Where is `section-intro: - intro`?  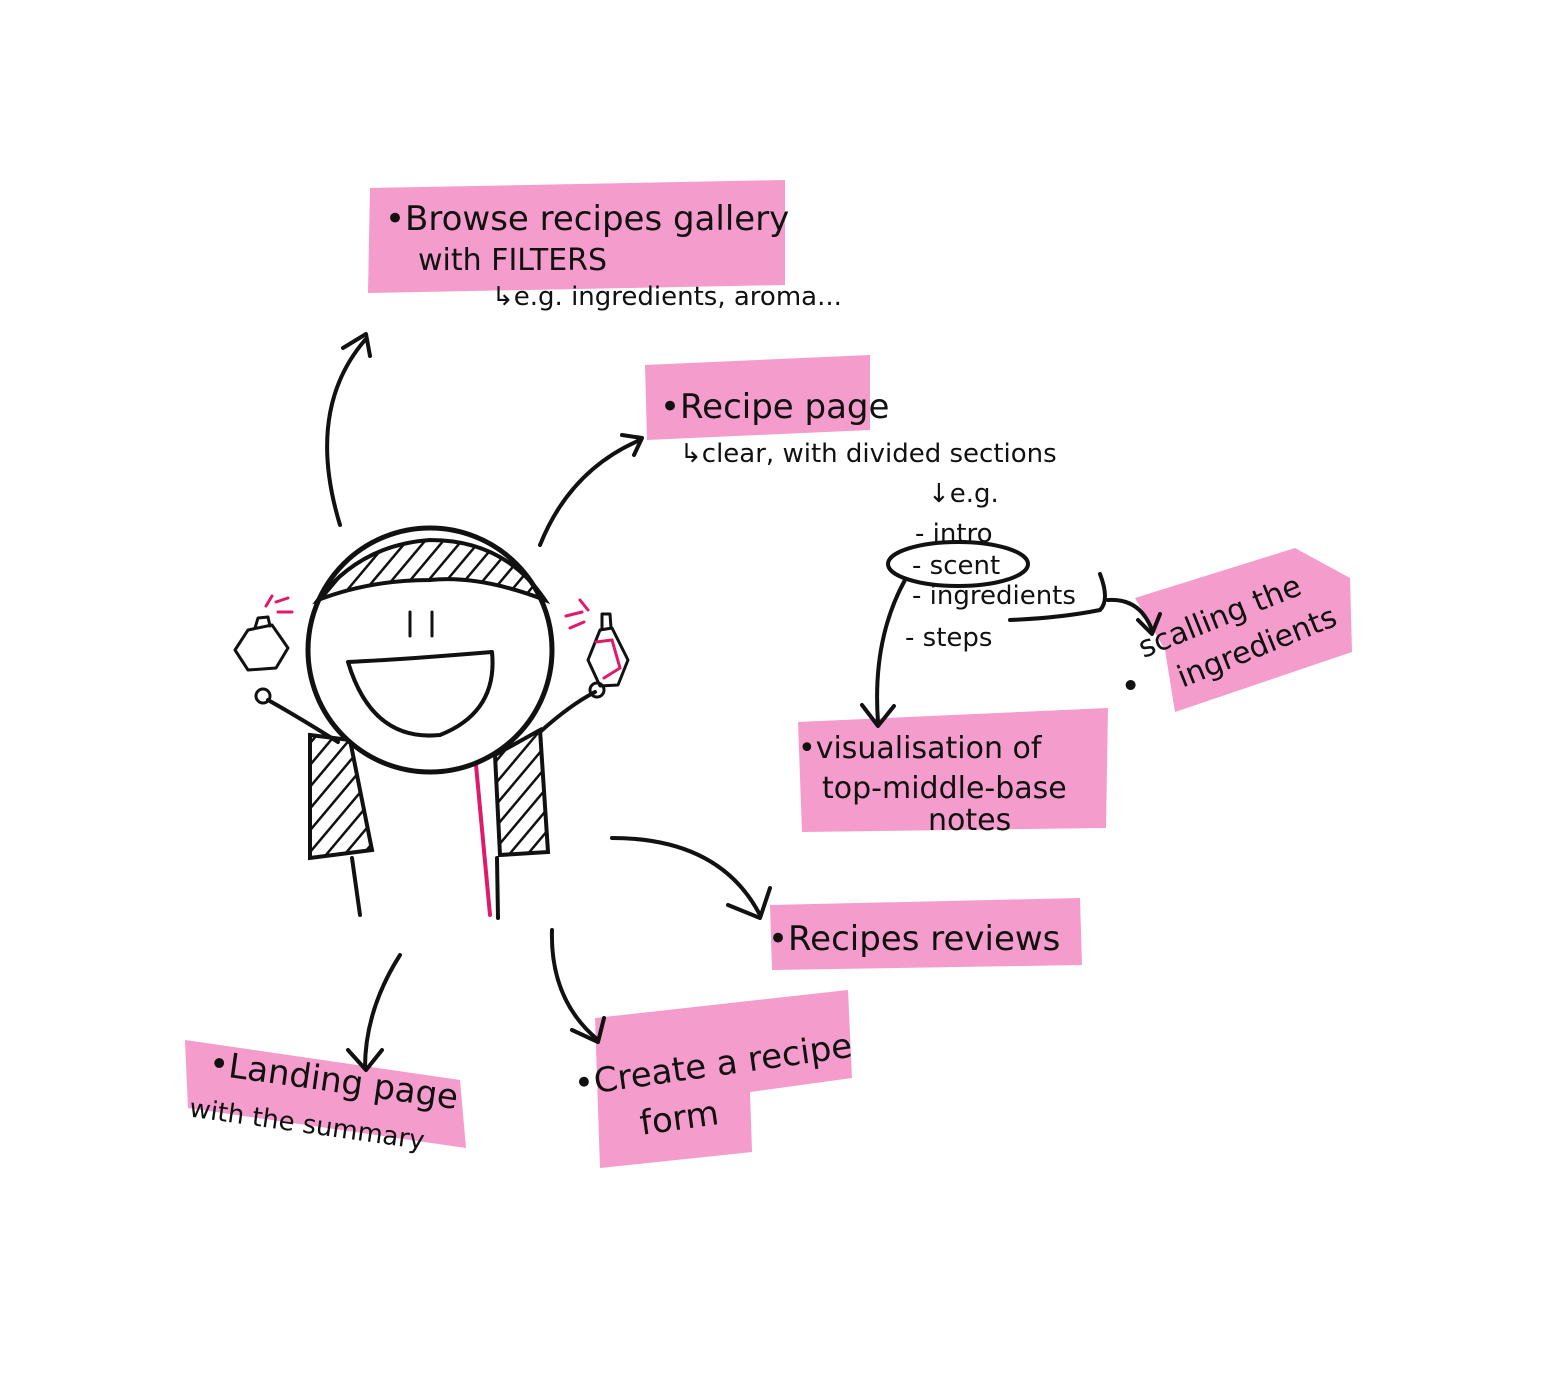
section-intro: - intro is located at coordinates (954, 534).